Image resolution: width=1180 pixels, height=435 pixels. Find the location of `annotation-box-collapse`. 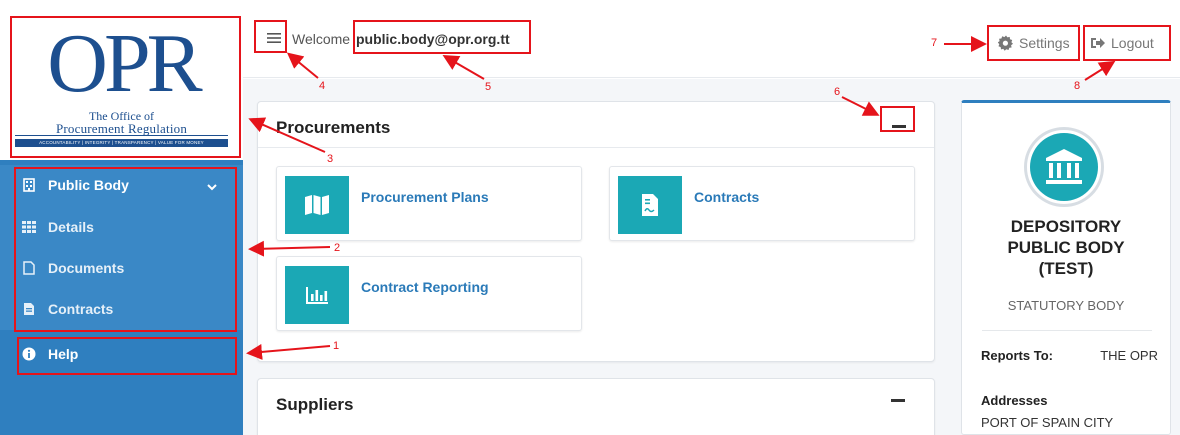

annotation-box-collapse is located at coordinates (897, 119).